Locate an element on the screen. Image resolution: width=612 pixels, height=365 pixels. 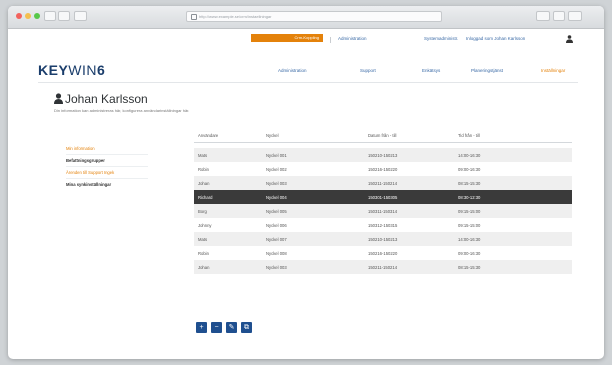
nav-item-installningar: Inställningar is located at coordinates (553, 70).